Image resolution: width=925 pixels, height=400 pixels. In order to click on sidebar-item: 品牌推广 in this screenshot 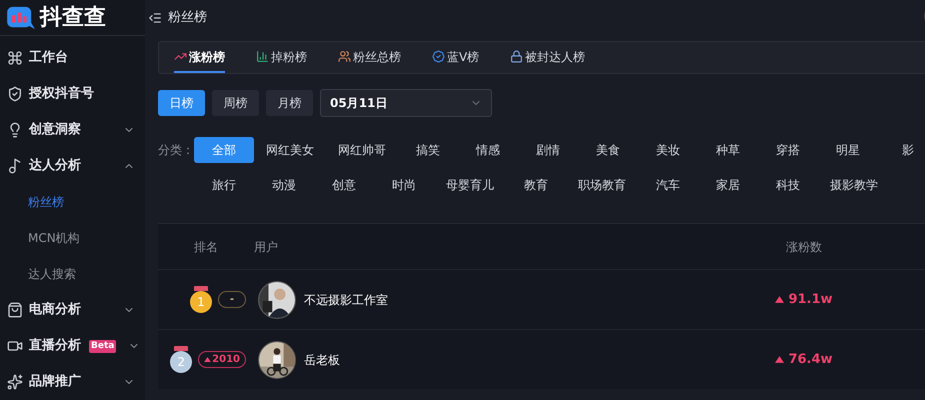, I will do `click(72, 382)`.